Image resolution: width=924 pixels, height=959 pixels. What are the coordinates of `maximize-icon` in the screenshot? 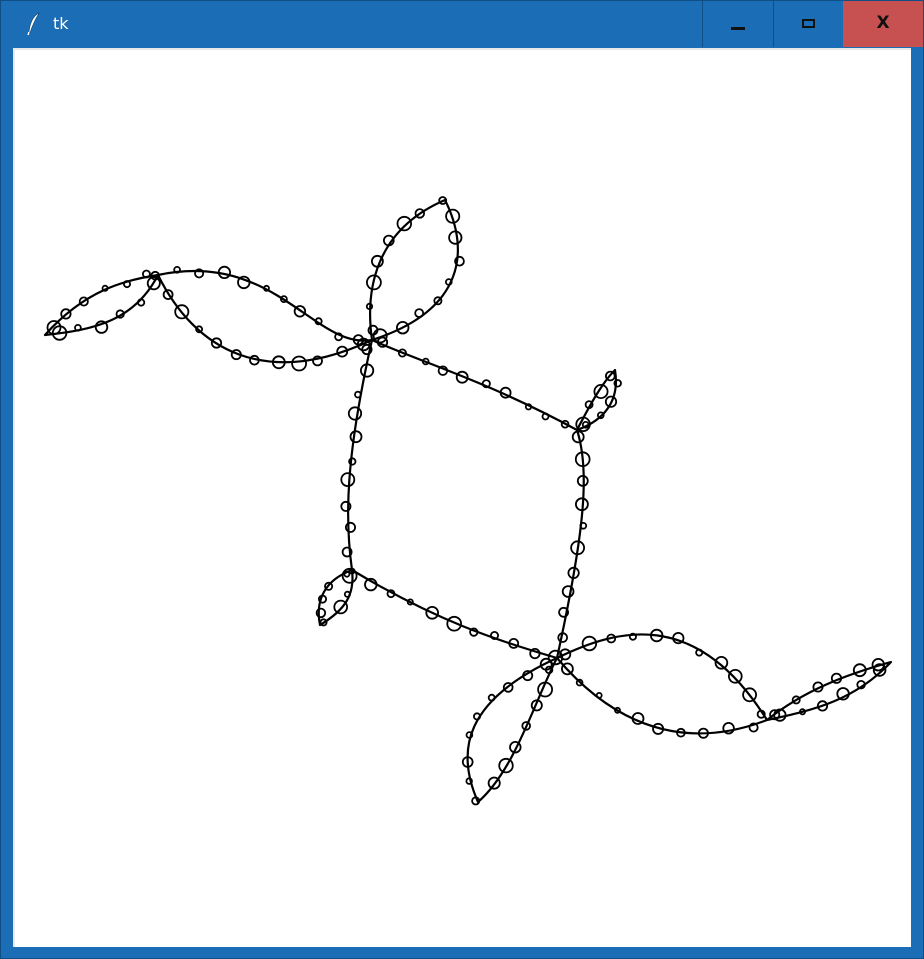 It's located at (808, 23).